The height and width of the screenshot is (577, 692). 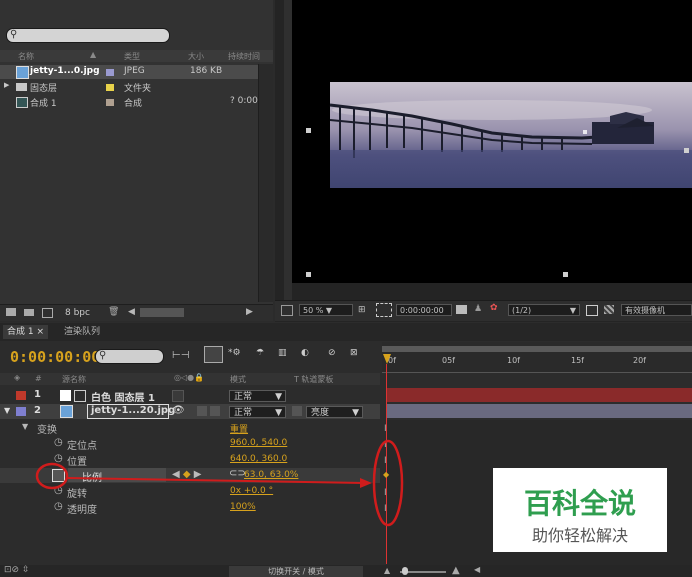 I want to click on scroll-left-icon: ◀, so click(x=477, y=569).